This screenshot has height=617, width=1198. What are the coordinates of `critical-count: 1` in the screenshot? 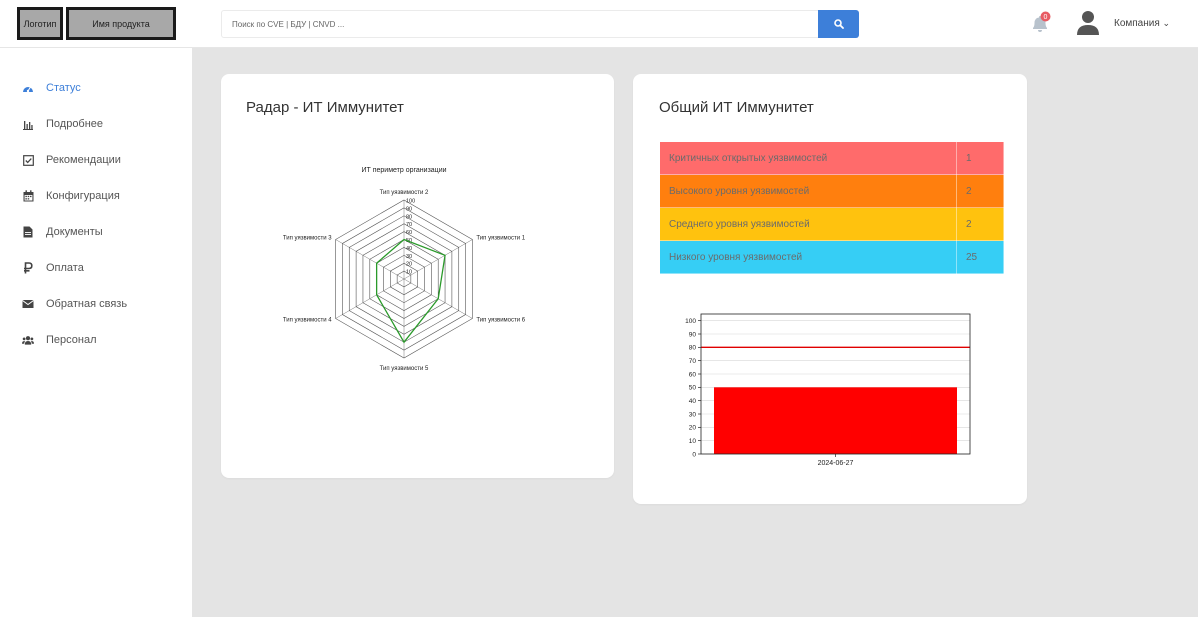 It's located at (980, 158).